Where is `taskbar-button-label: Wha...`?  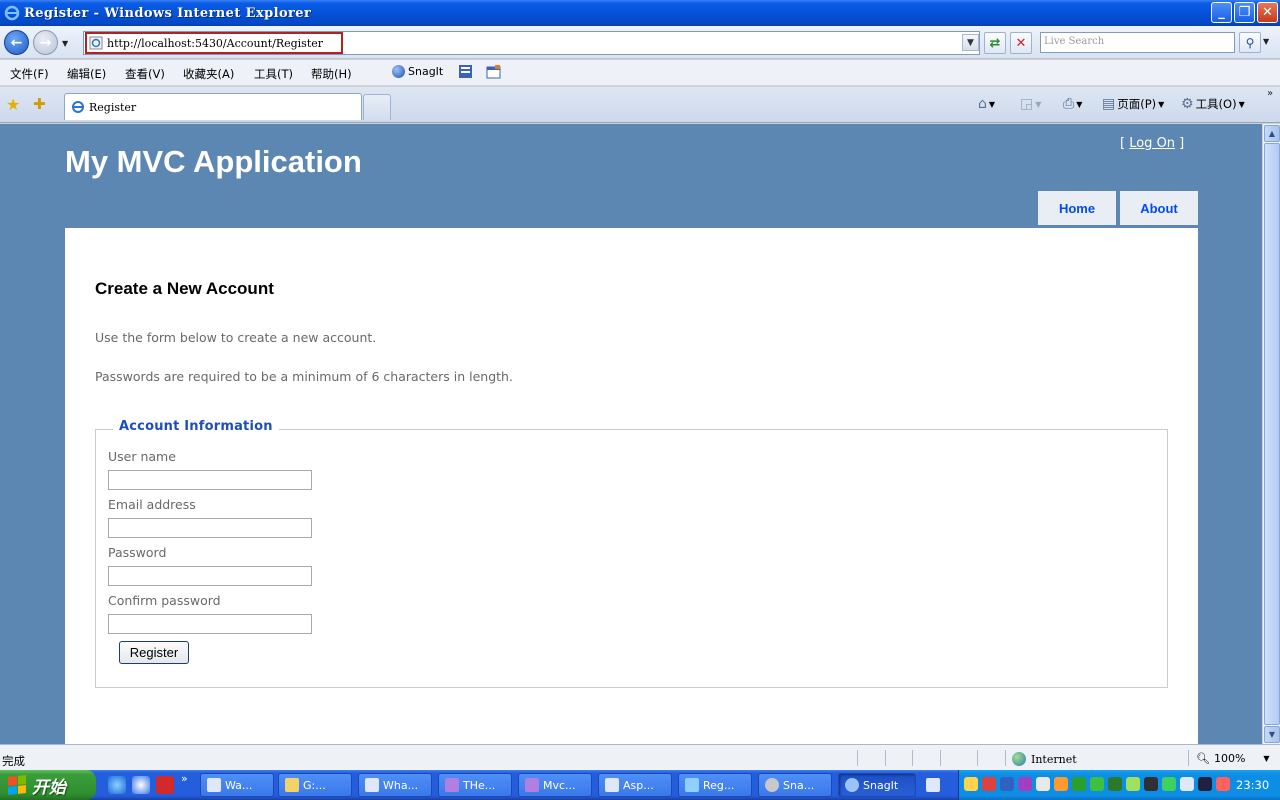 taskbar-button-label: Wha... is located at coordinates (401, 785).